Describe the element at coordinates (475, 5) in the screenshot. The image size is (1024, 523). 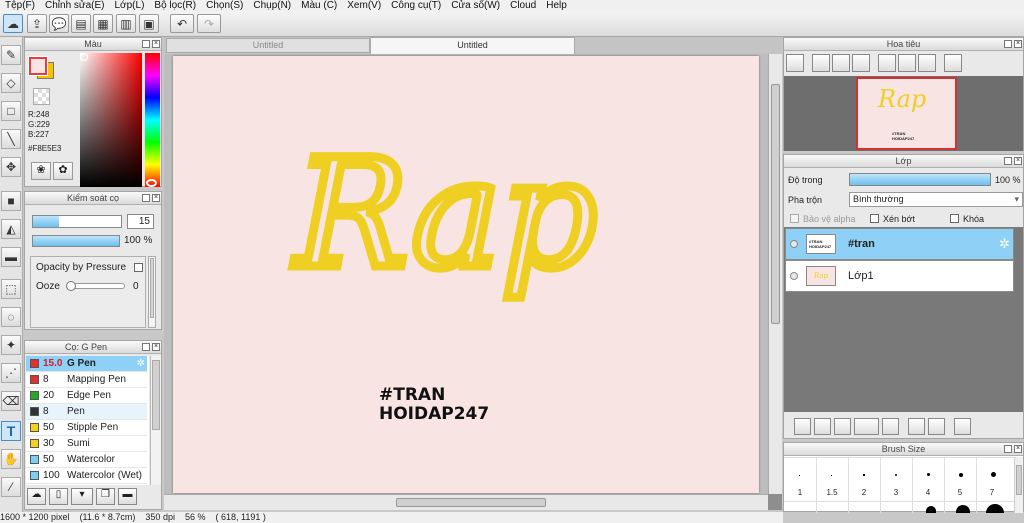
I see `menu-window: Cửa sổ(W)` at that location.